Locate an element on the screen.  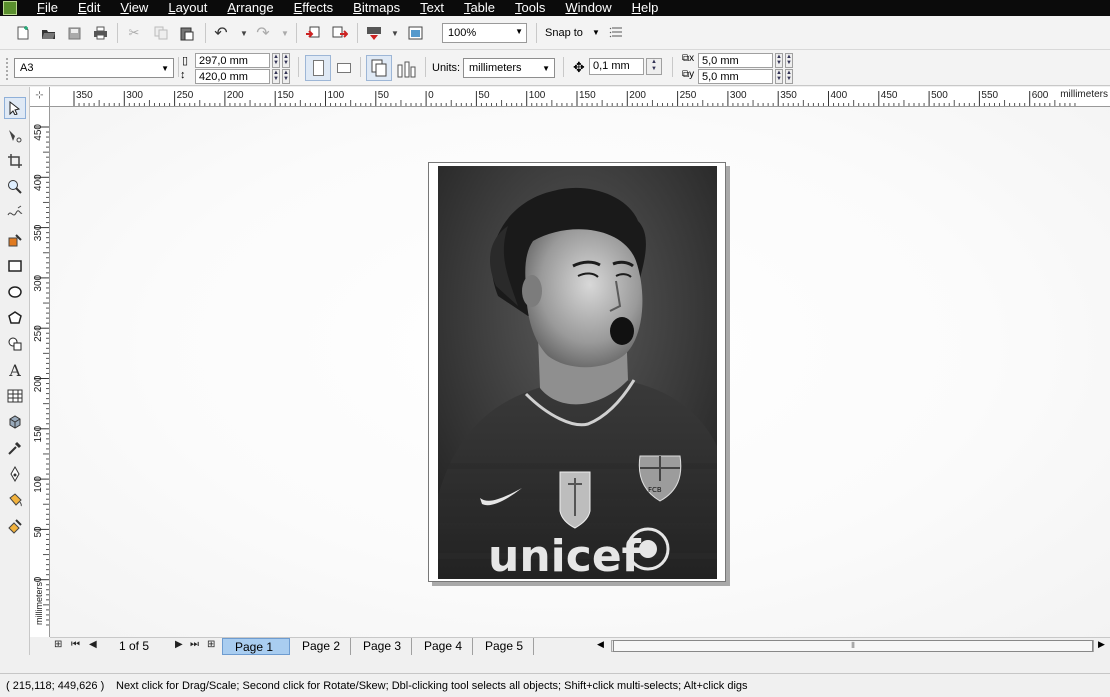
ruler-tick-label: 100 is located at coordinates (336, 95).